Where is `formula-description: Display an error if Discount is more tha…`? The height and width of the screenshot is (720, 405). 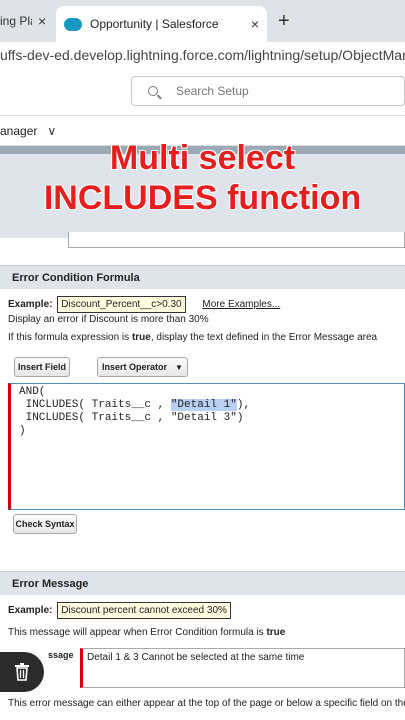 formula-description: Display an error if Discount is more tha… is located at coordinates (108, 319).